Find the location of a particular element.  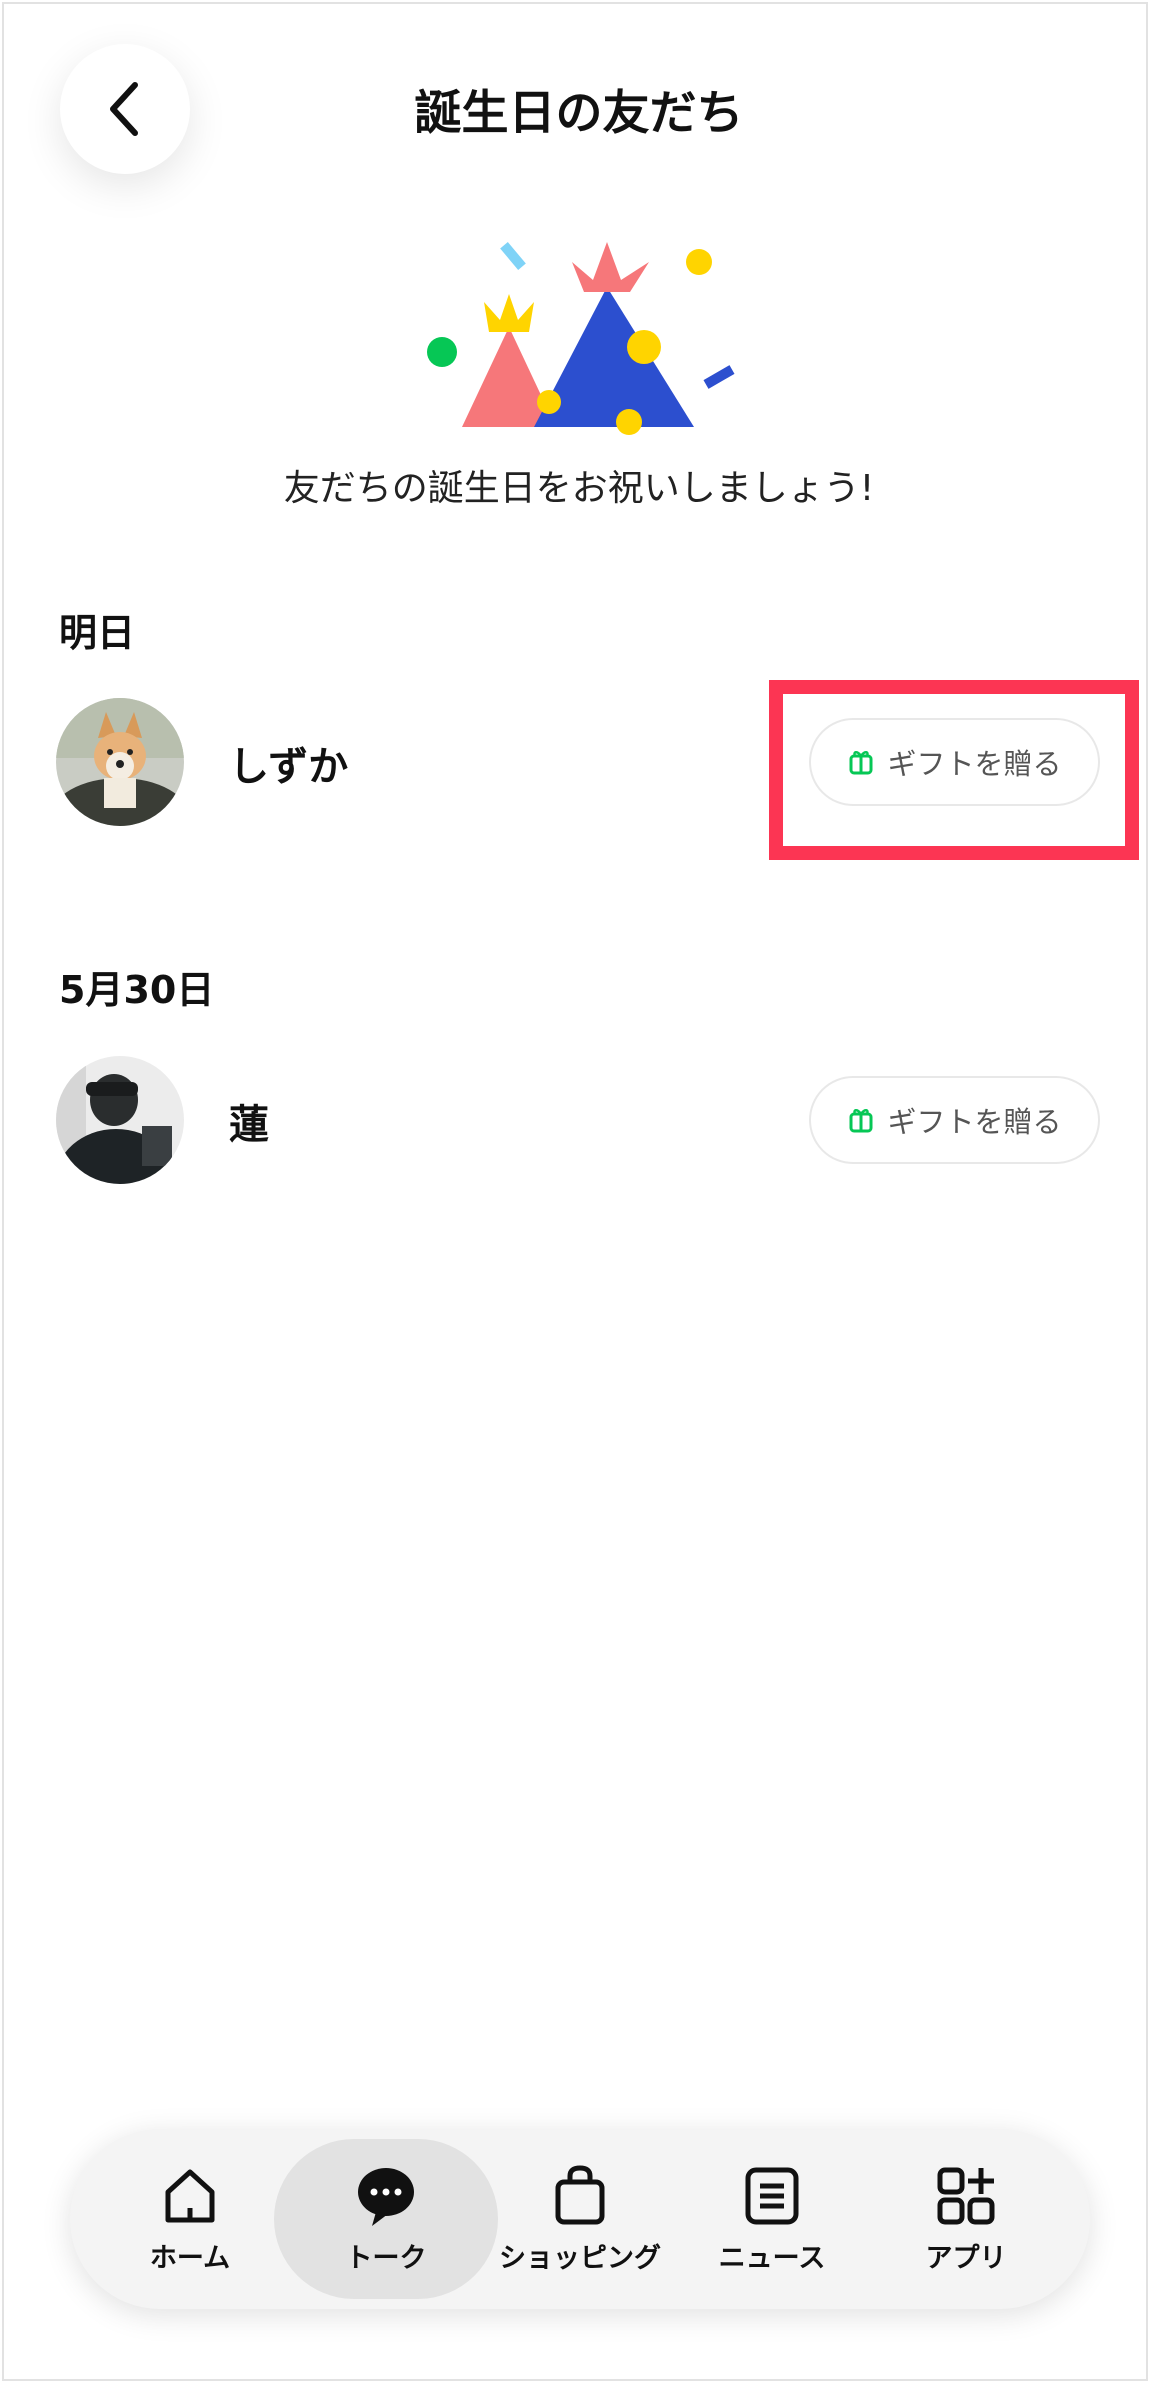

chat-bubble-icon is located at coordinates (386, 2196).